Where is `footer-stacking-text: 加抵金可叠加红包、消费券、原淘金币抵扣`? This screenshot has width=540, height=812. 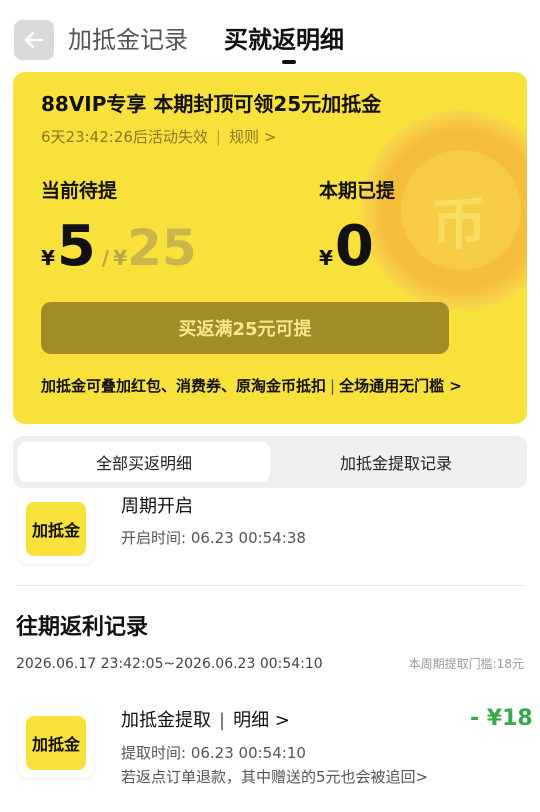
footer-stacking-text: 加抵金可叠加红包、消费券、原淘金币抵扣 is located at coordinates (184, 386).